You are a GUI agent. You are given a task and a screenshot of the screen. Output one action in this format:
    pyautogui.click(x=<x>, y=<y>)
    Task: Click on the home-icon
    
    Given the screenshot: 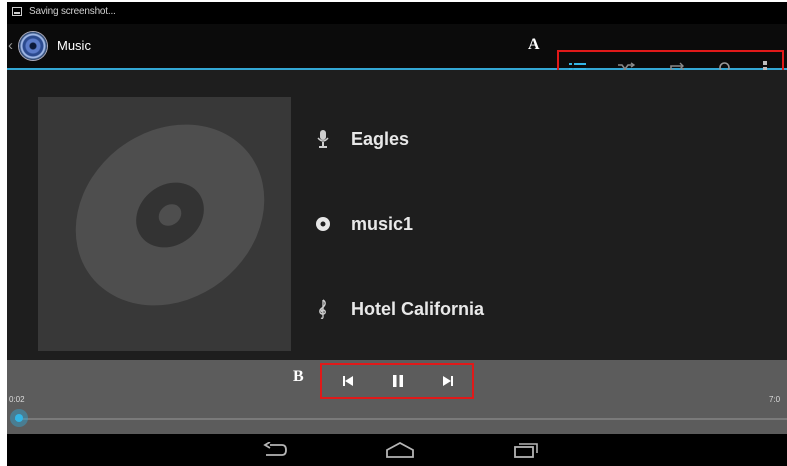 What is the action you would take?
    pyautogui.click(x=400, y=450)
    